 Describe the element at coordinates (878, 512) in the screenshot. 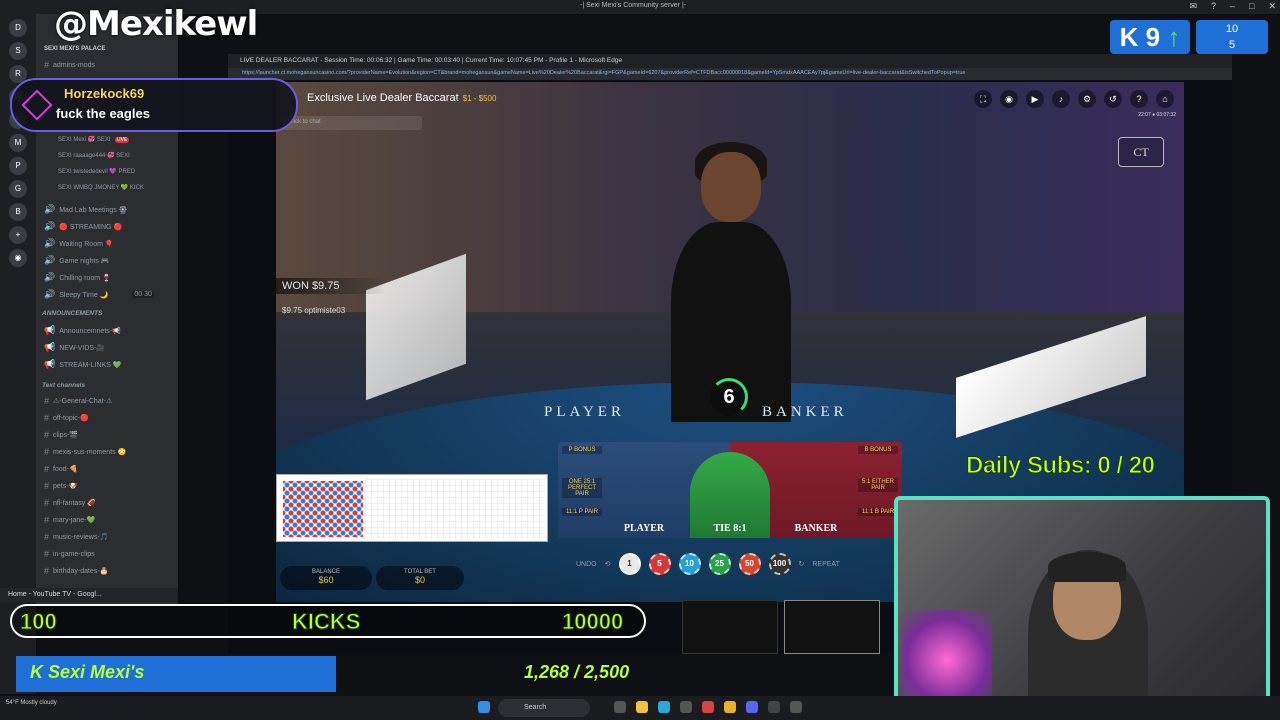

I see `side-b-pair: 11:1 B PAIR` at that location.